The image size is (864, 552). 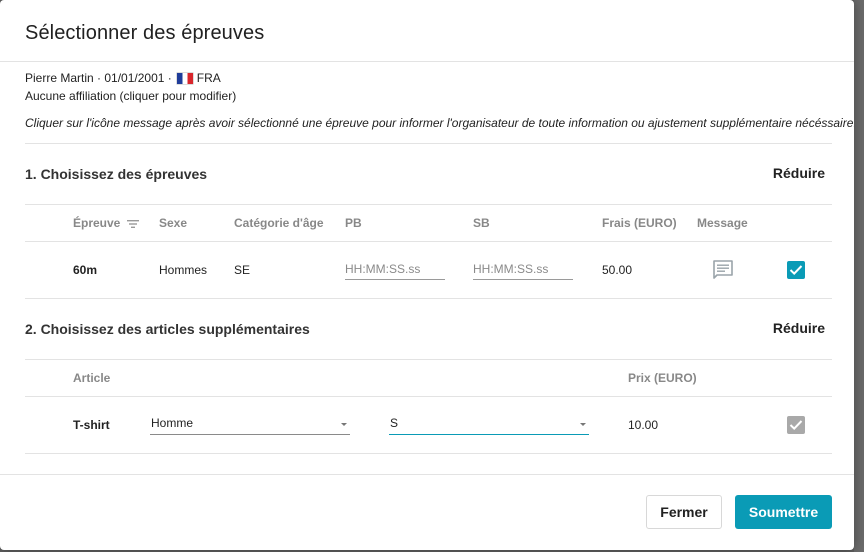 I want to click on close-button: Fermer, so click(x=684, y=512).